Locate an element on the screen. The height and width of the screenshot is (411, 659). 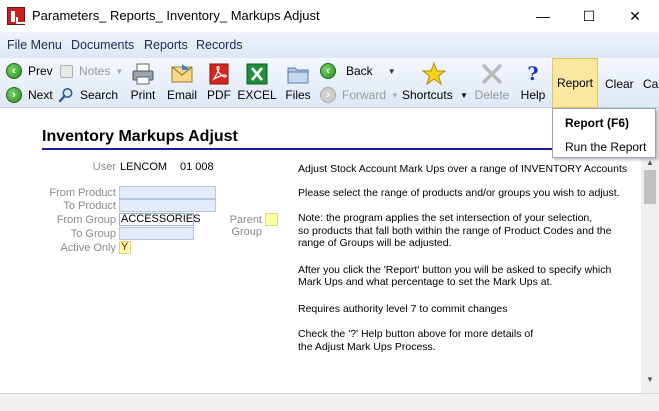
prev-label: Prev is located at coordinates (40, 71).